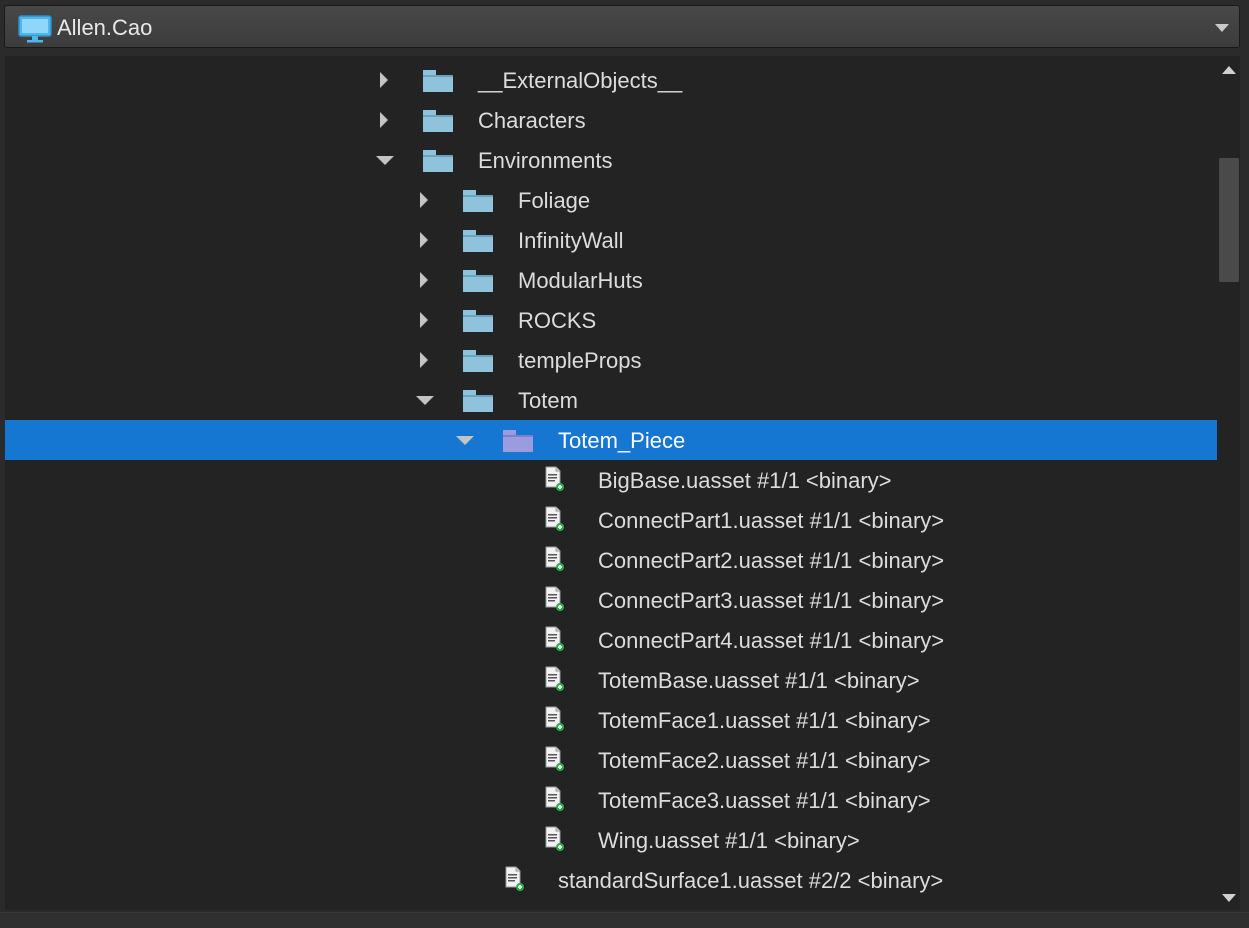  Describe the element at coordinates (771, 560) in the screenshot. I see `file-label: ConnectPart2.uasset #1/1 <binary>` at that location.